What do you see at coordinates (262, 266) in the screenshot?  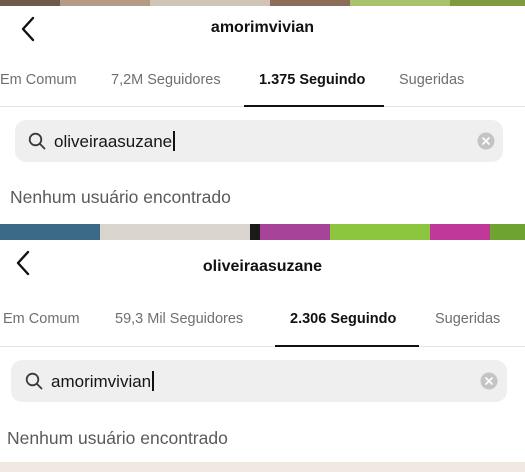 I see `profile-username: oliveiraasuzane` at bounding box center [262, 266].